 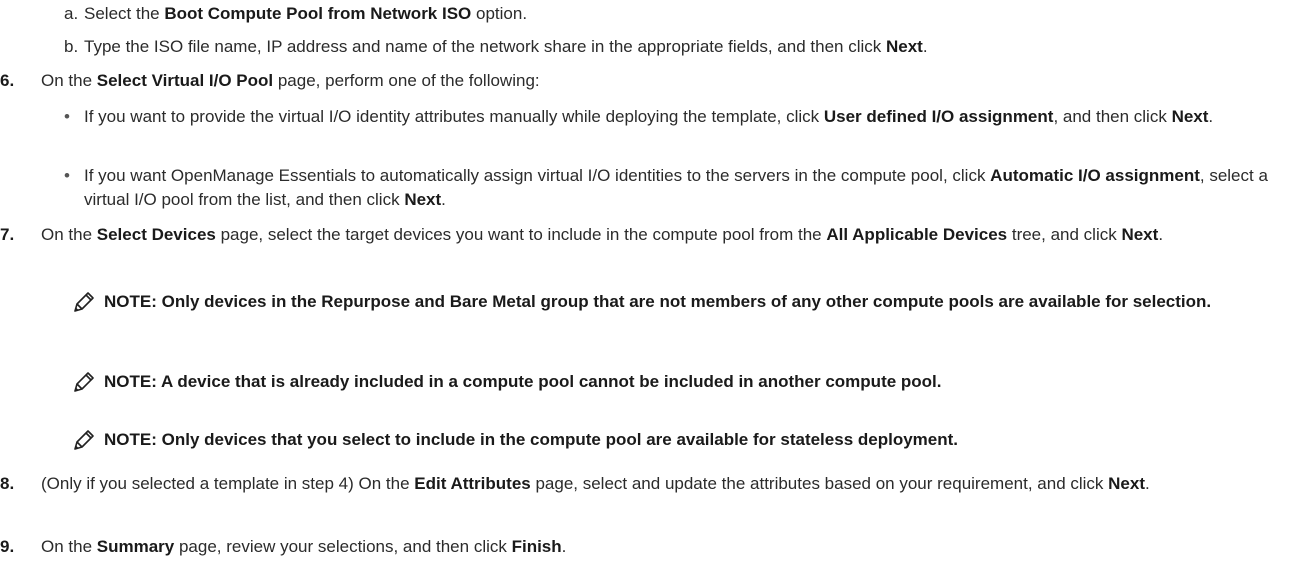 What do you see at coordinates (7, 234) in the screenshot?
I see `step-number: 7.` at bounding box center [7, 234].